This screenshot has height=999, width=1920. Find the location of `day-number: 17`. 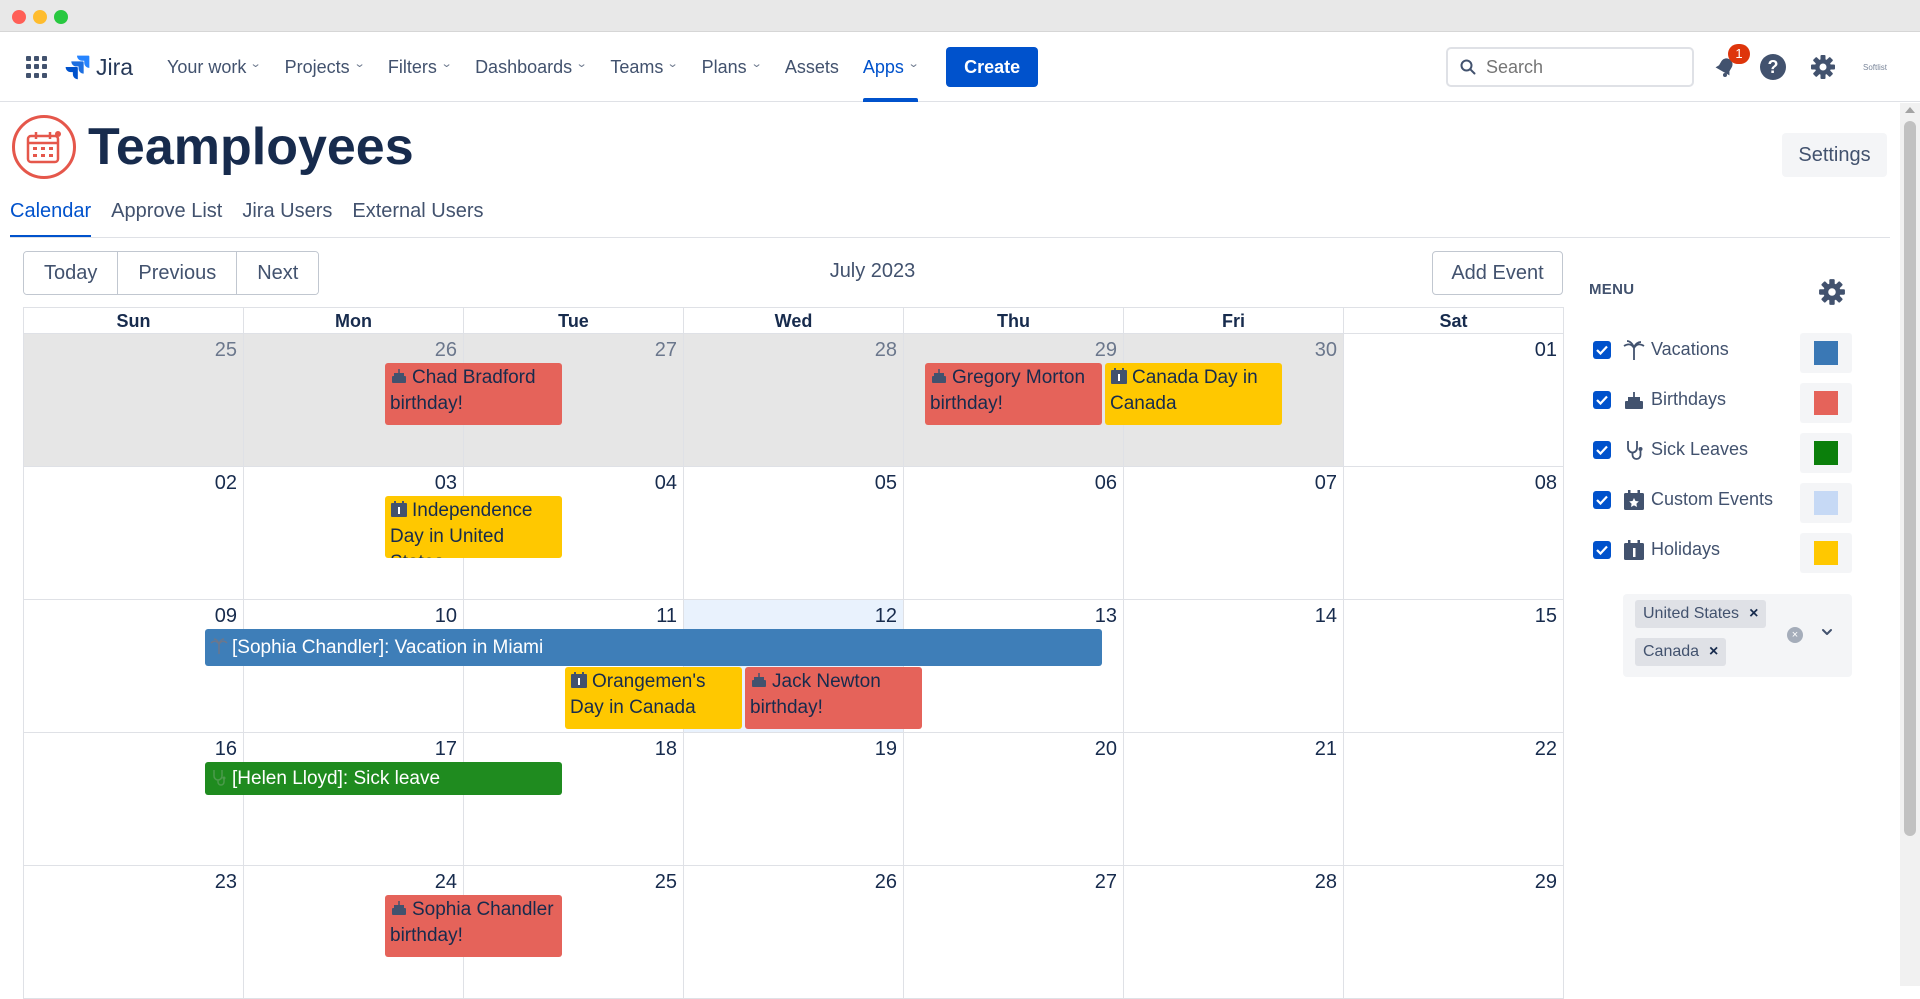

day-number: 17 is located at coordinates (446, 749).